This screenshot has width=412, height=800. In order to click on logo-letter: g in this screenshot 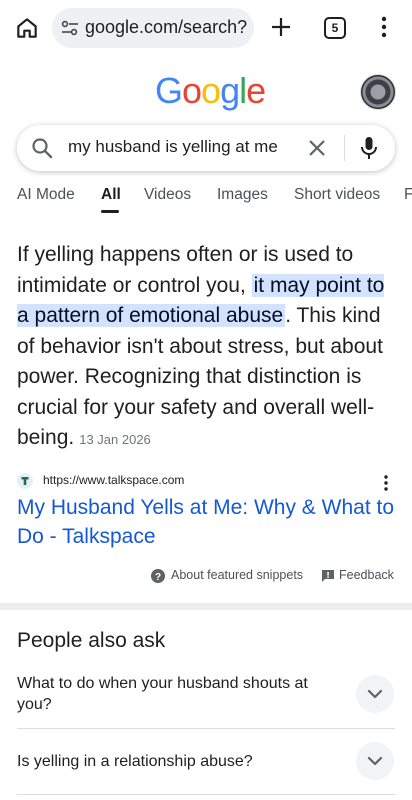, I will do `click(230, 90)`.